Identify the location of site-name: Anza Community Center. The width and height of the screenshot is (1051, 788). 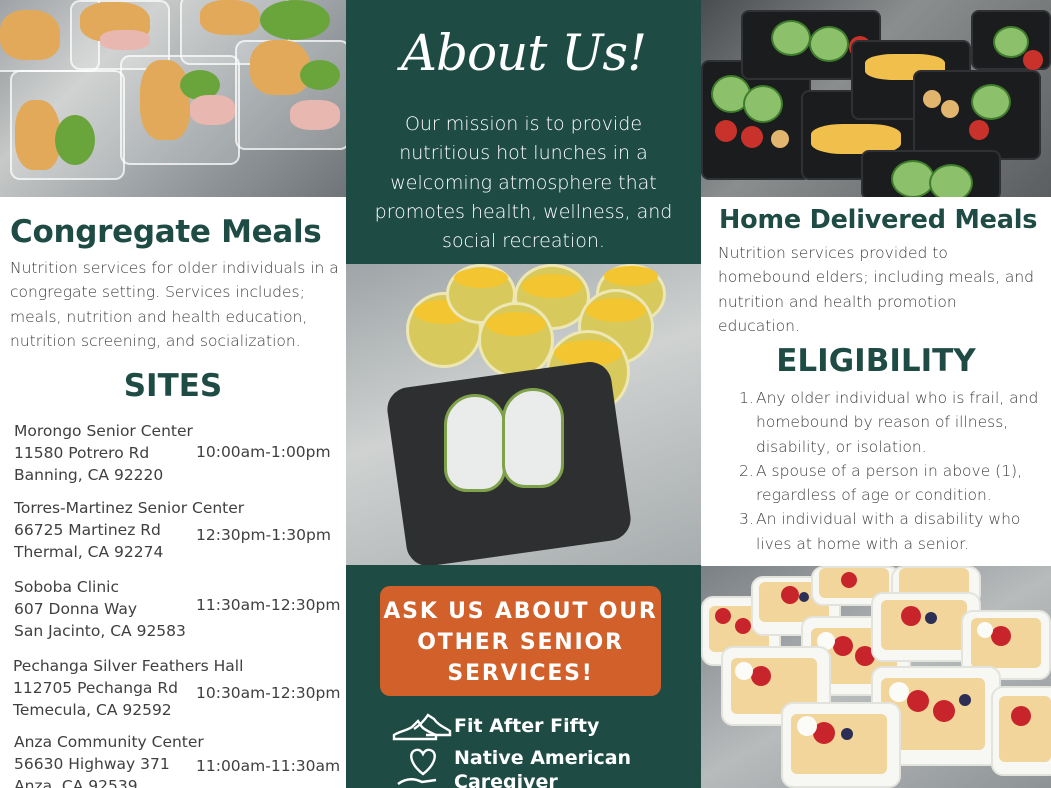
(109, 742).